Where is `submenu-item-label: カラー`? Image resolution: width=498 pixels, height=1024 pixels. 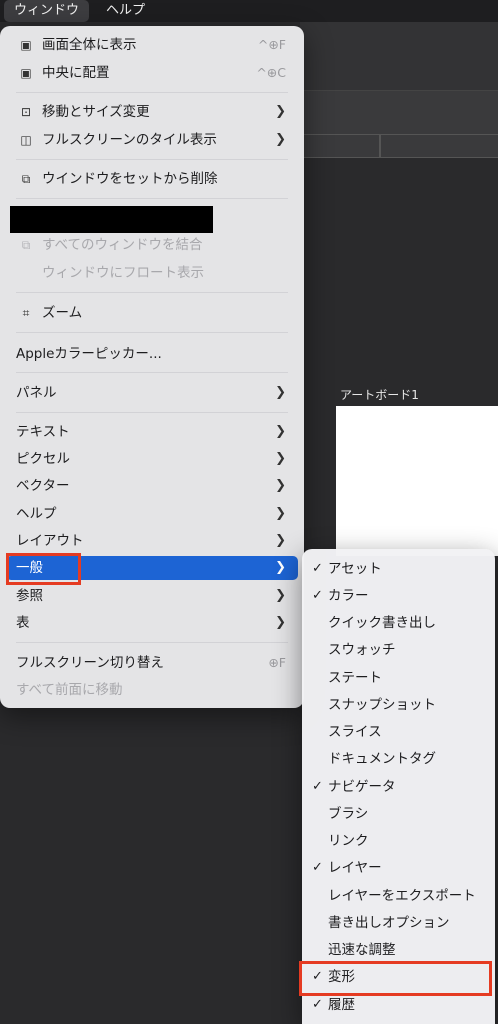
submenu-item-label: カラー is located at coordinates (348, 596).